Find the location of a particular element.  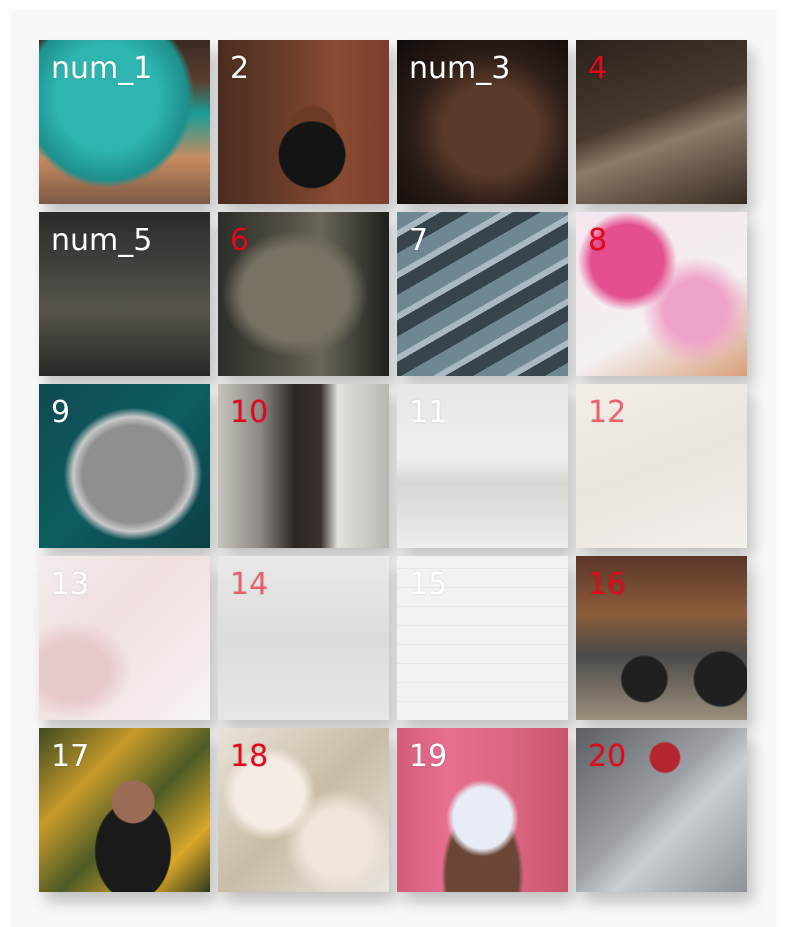

tile-label: 10 is located at coordinates (249, 412).